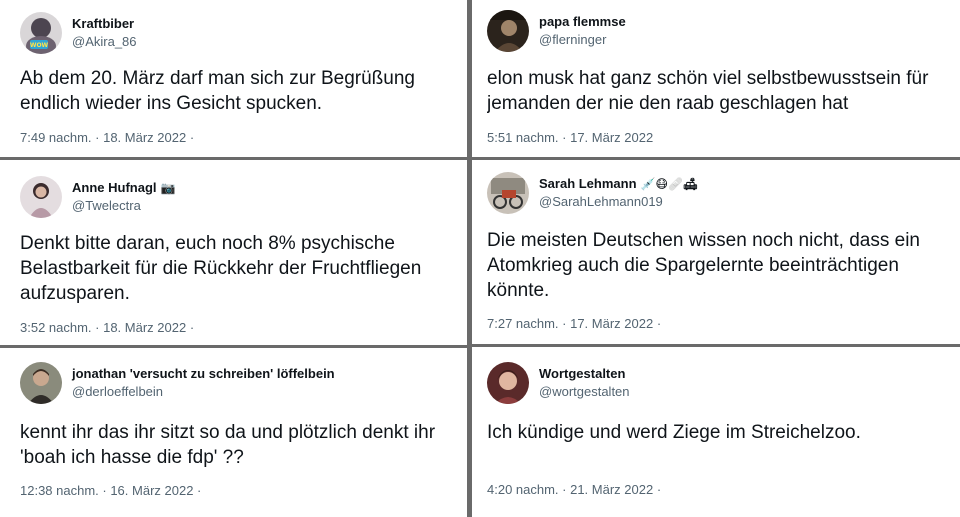 This screenshot has height=517, width=960. I want to click on user-handle: @Twelectra, so click(106, 205).